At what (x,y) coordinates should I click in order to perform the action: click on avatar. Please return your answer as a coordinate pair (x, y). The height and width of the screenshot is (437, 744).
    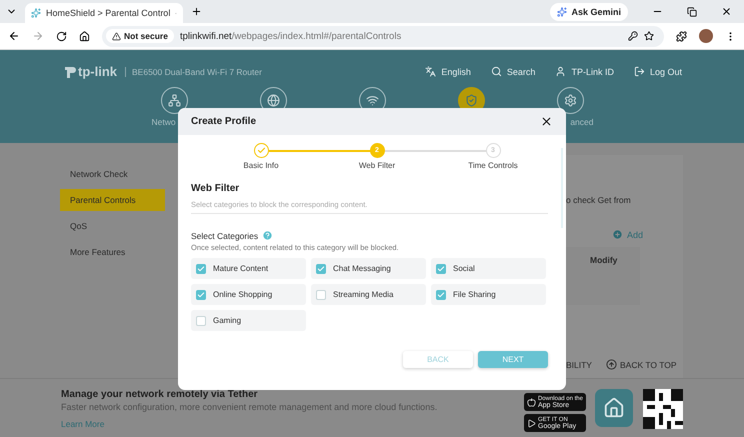
    Looking at the image, I should click on (706, 36).